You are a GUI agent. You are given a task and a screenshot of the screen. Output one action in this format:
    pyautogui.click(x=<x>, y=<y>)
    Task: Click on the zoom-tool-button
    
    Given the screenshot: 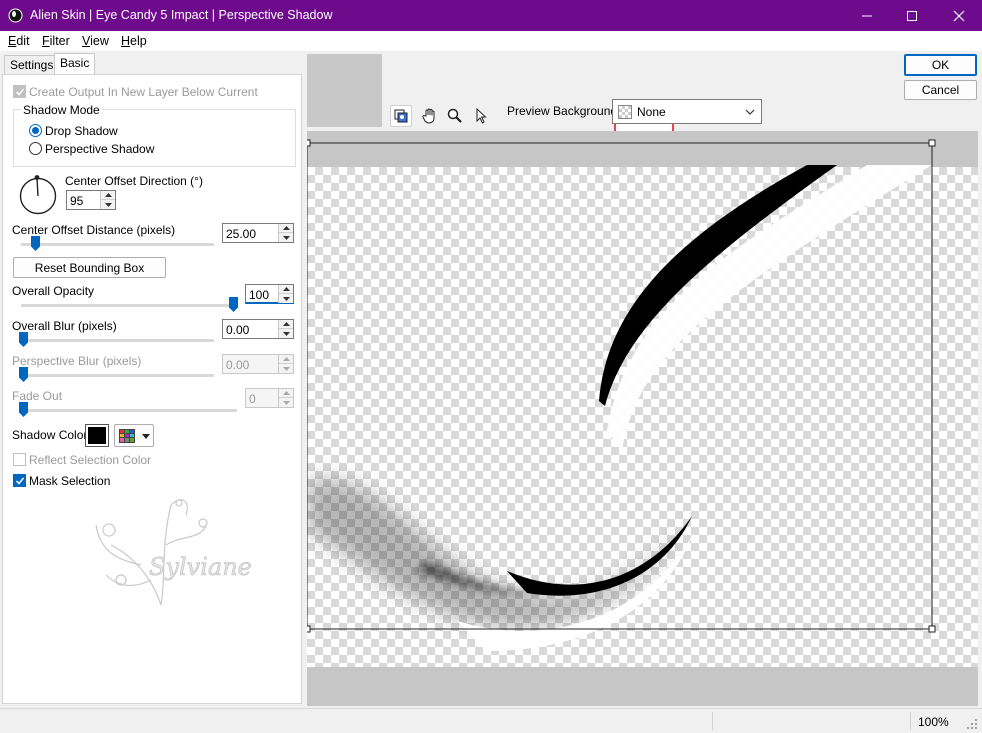 What is the action you would take?
    pyautogui.click(x=455, y=116)
    